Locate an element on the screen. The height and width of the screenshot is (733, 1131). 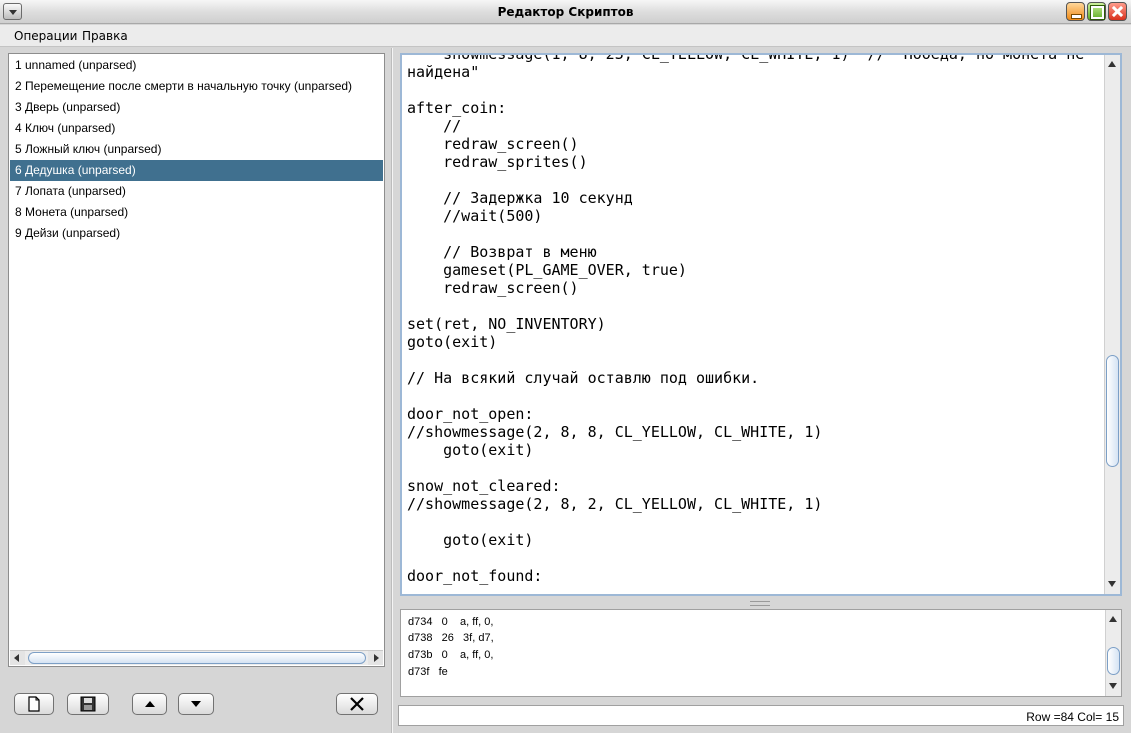
status-bar: Row =84 Col= 15 is located at coordinates (761, 715).